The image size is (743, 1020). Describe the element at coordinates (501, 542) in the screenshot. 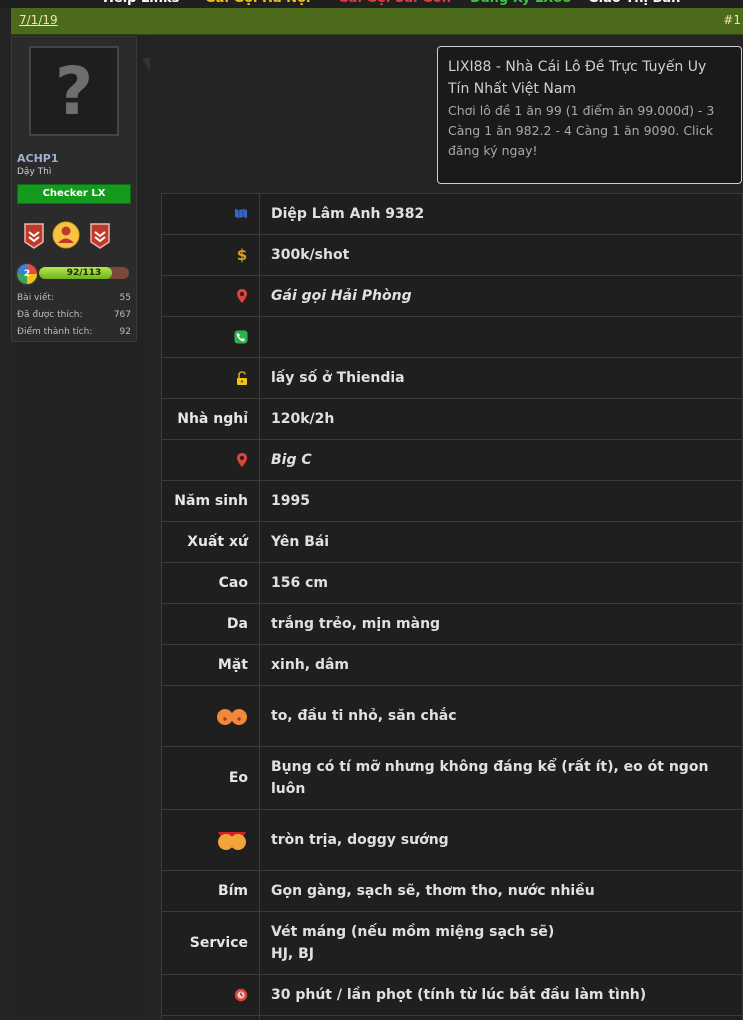

I see `row-value: Yên Bái` at that location.